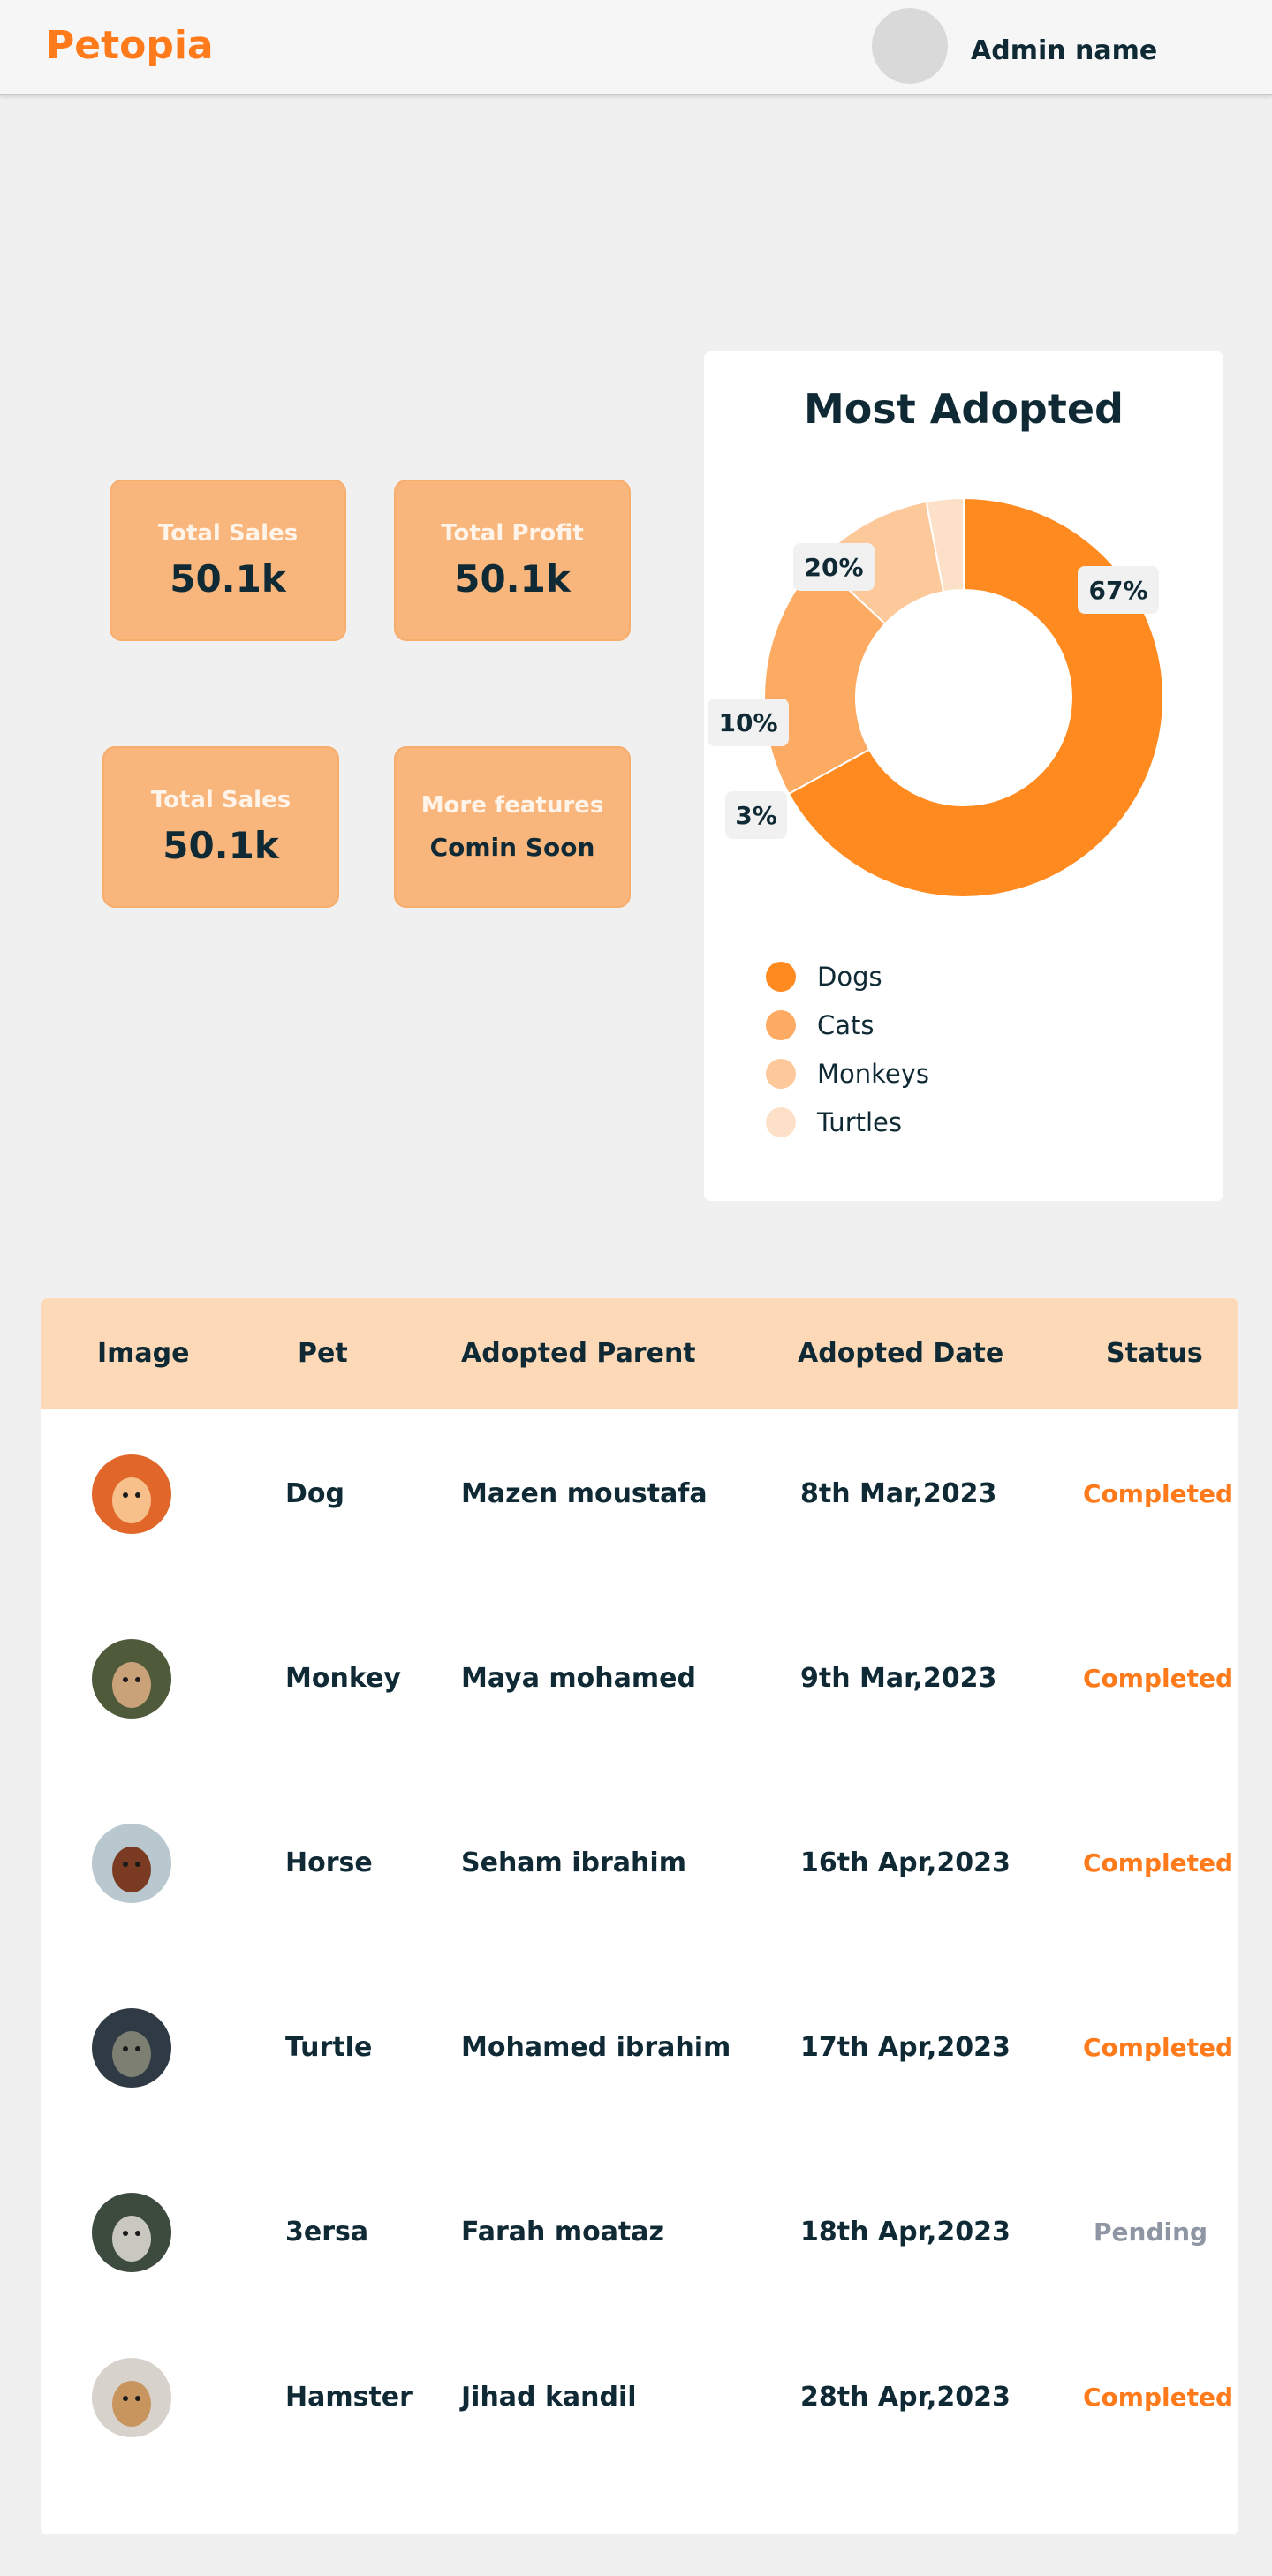  I want to click on admin-name: Admin name, so click(1064, 51).